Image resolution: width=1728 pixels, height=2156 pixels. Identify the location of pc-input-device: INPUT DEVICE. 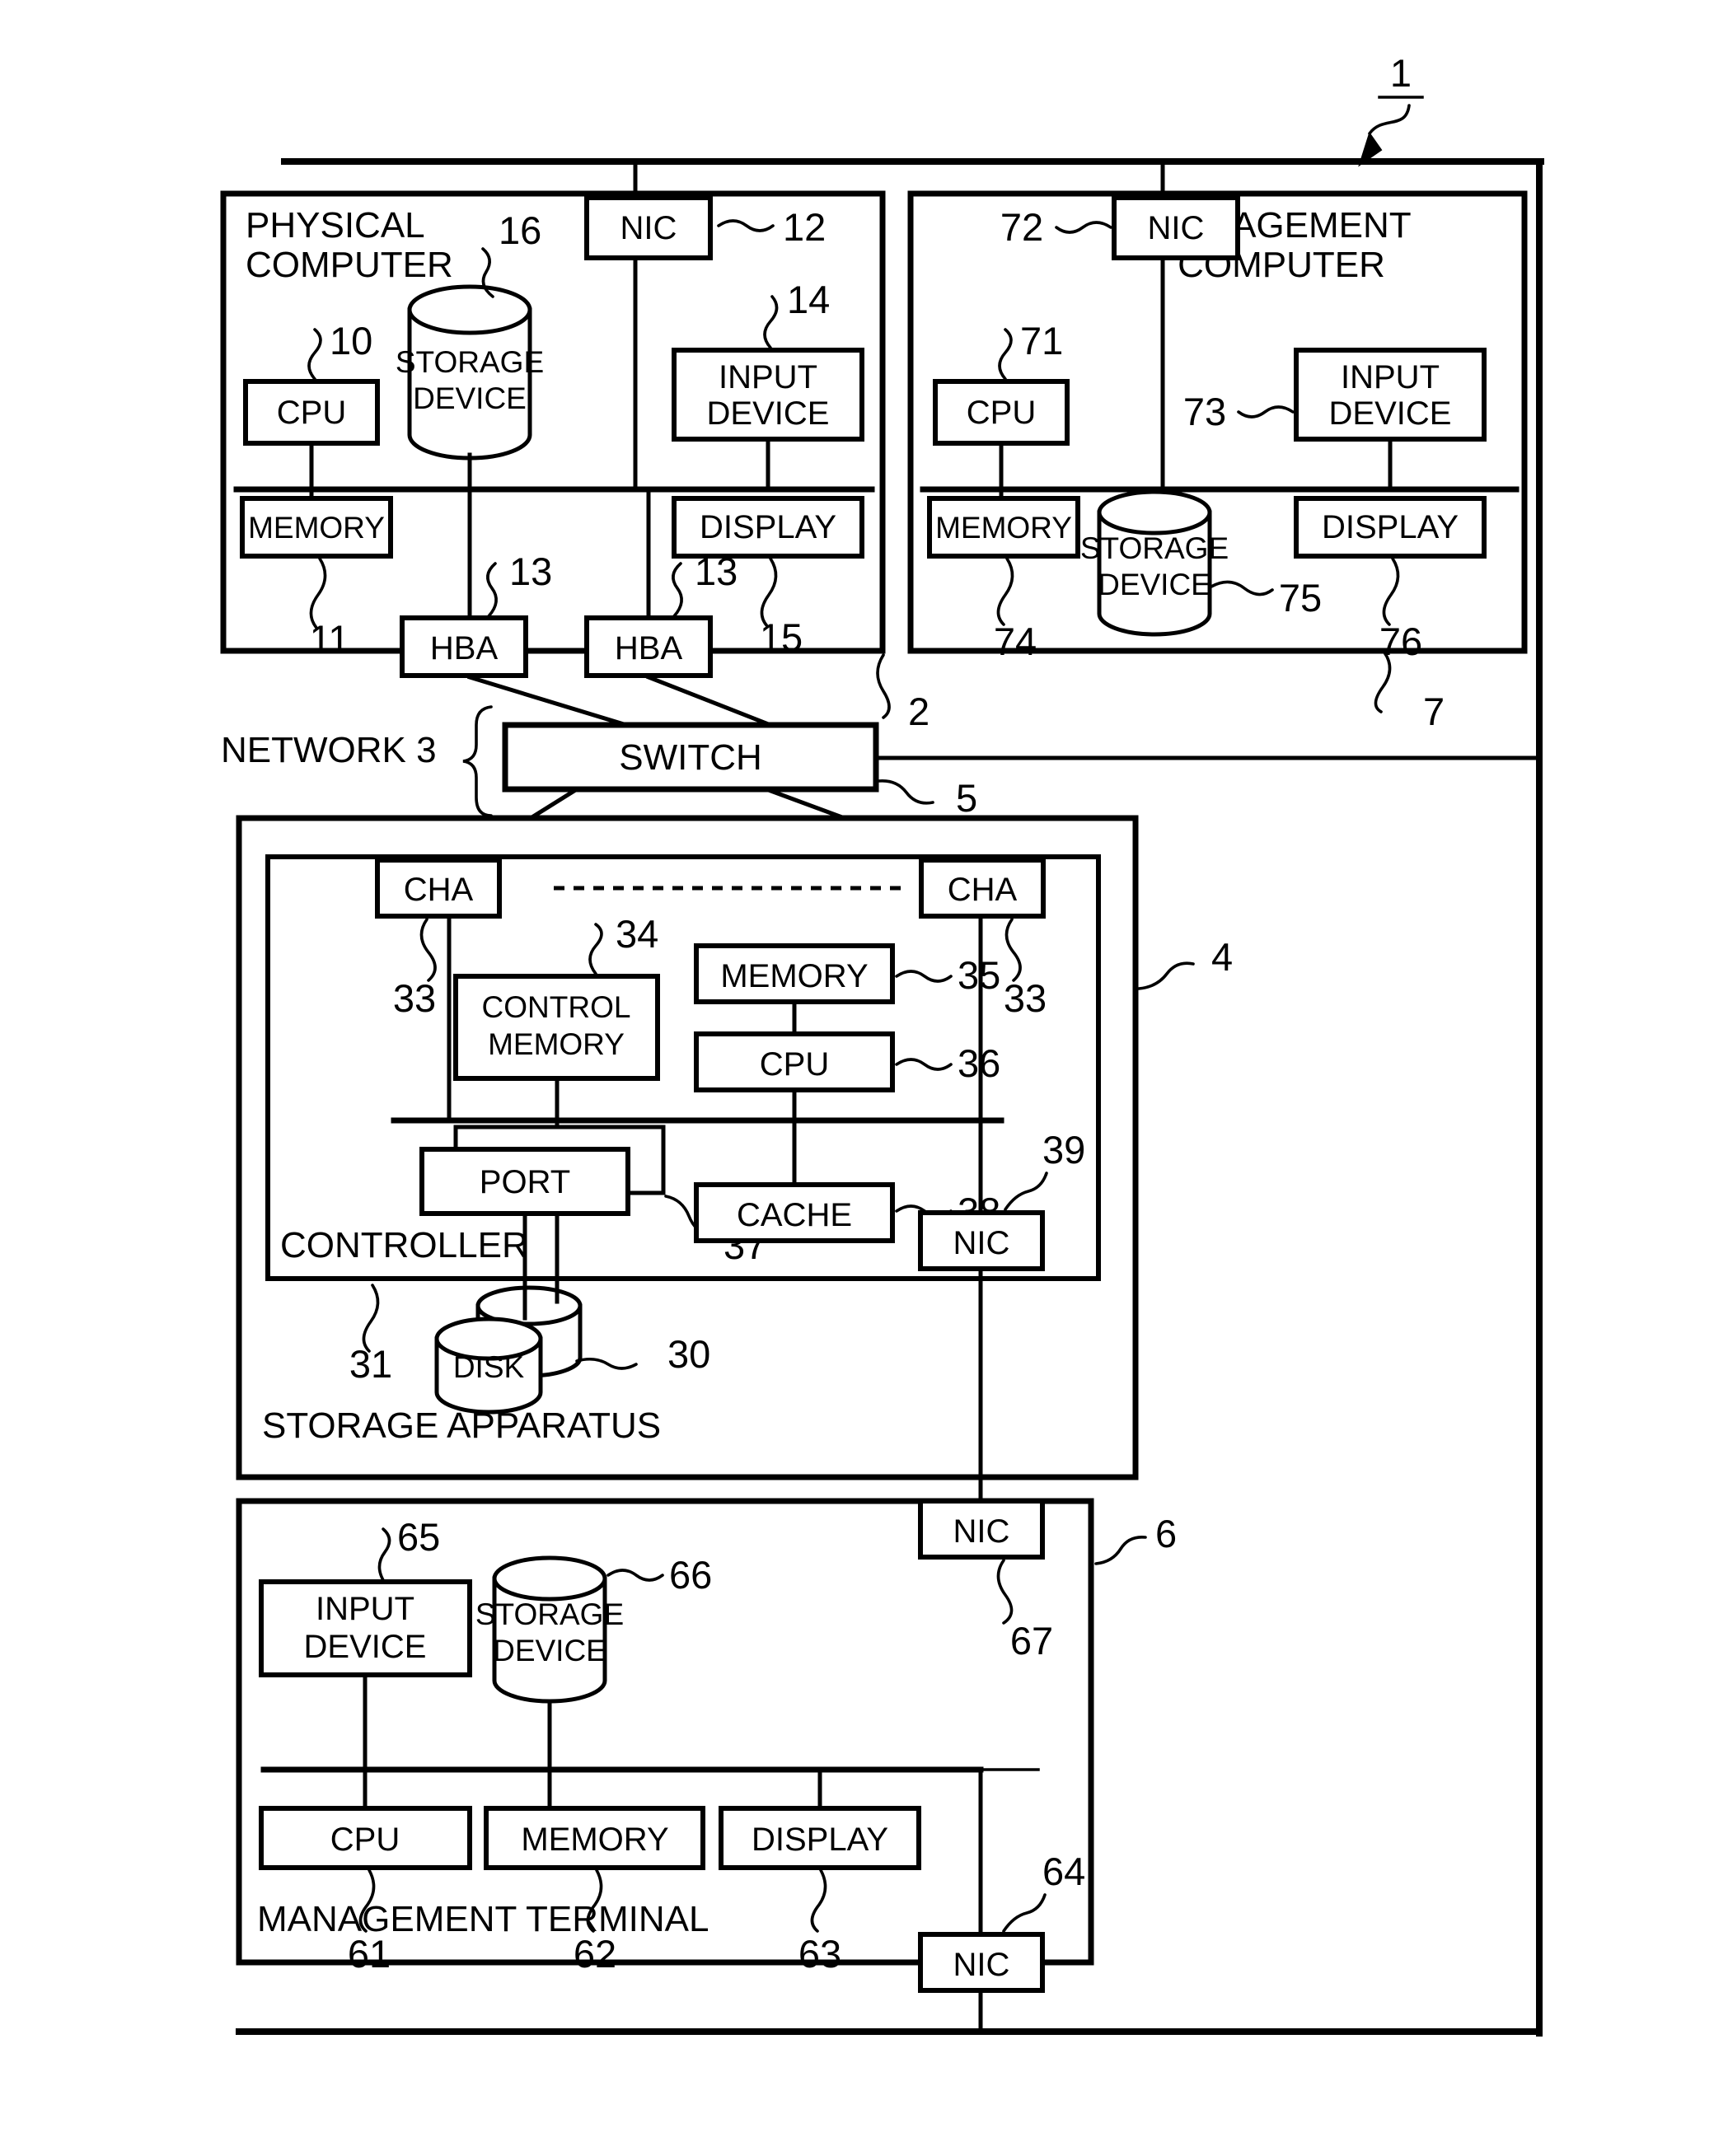
(768, 395).